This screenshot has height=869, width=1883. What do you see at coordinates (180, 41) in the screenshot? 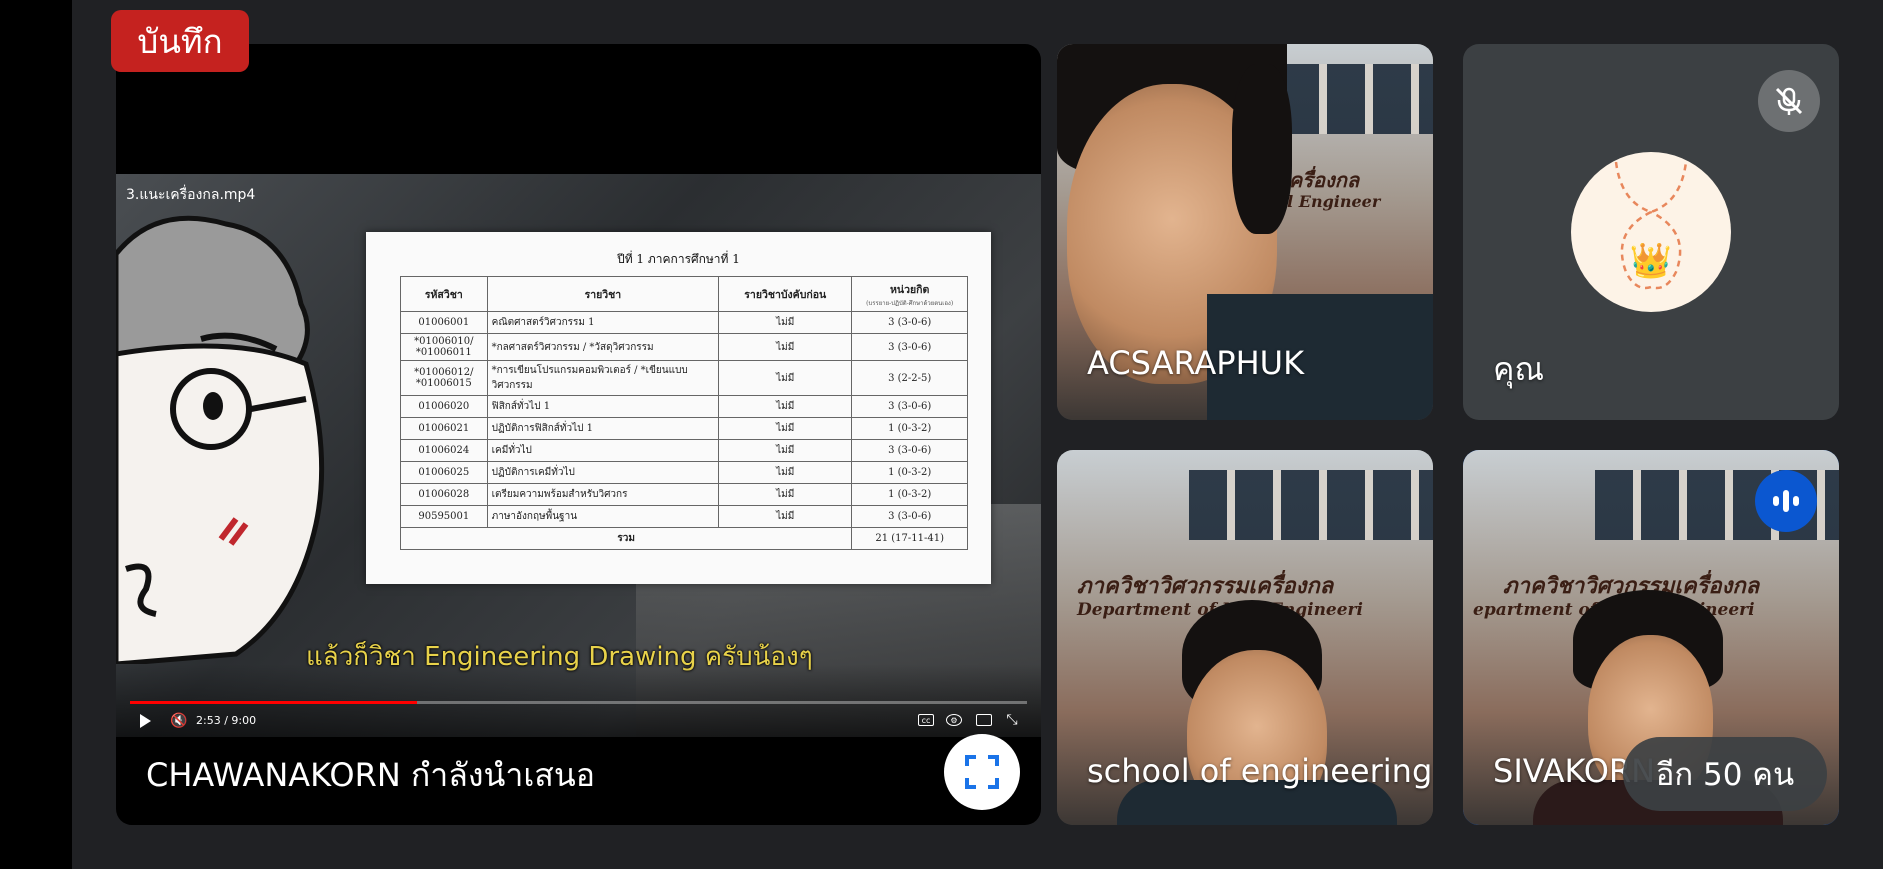
I see `recording-badge: บันทึก` at bounding box center [180, 41].